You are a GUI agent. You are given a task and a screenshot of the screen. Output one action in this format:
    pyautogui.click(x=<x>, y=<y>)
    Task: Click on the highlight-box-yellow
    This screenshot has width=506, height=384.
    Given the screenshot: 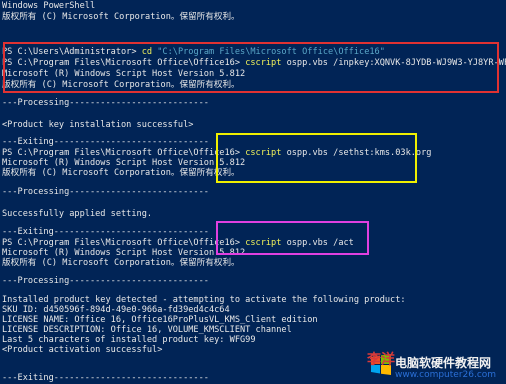 What is the action you would take?
    pyautogui.click(x=316, y=158)
    